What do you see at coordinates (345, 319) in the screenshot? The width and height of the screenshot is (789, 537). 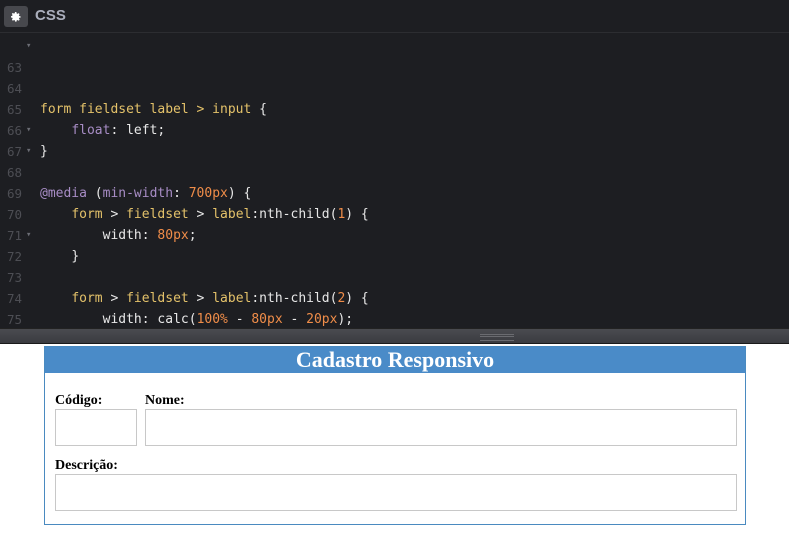 I see `code-paren: );` at bounding box center [345, 319].